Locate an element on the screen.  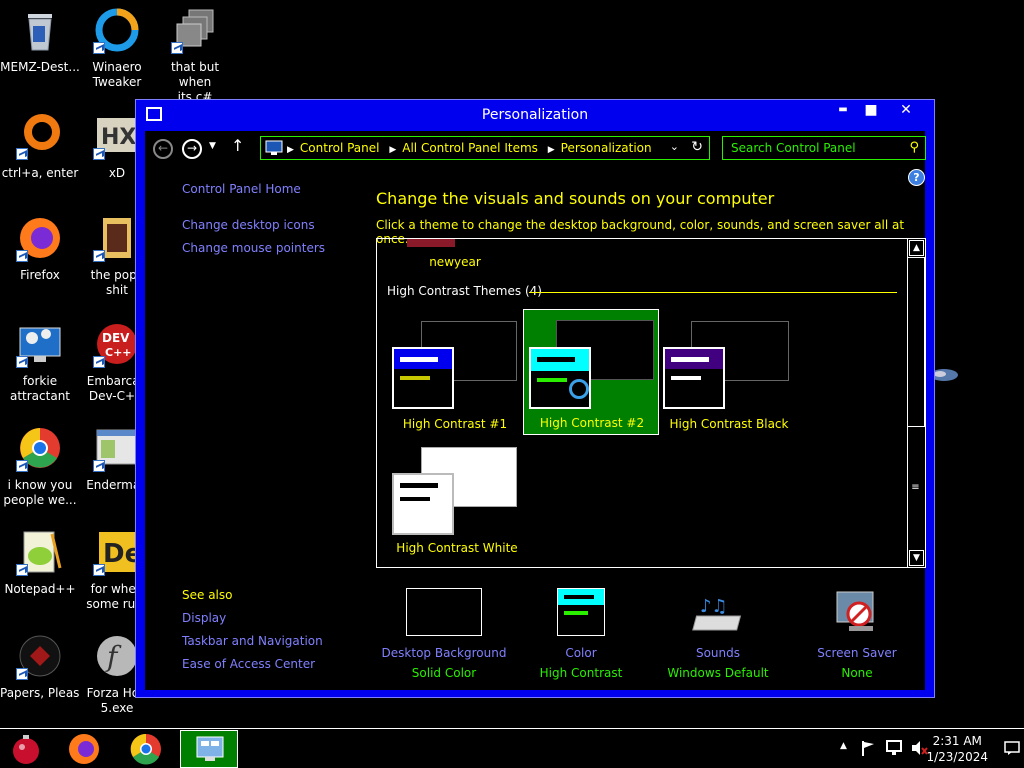
taskbar-chrome is located at coordinates (146, 749).